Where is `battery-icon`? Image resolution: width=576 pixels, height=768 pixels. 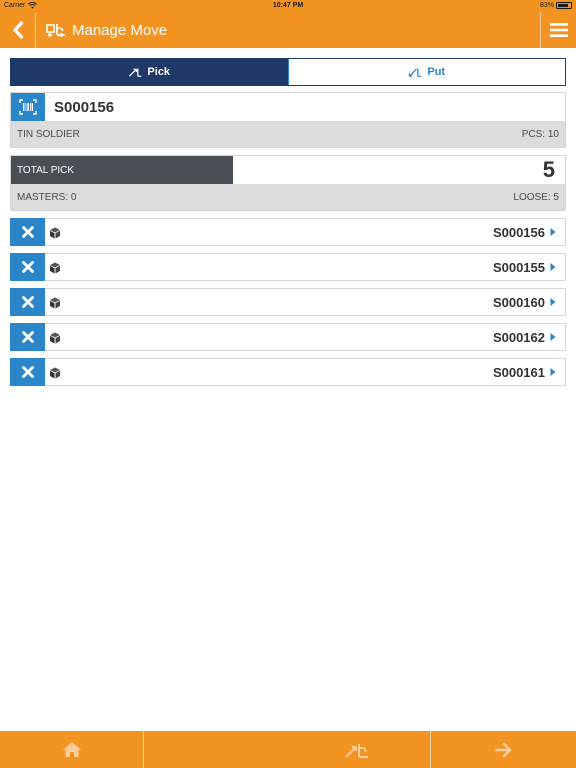 battery-icon is located at coordinates (564, 5).